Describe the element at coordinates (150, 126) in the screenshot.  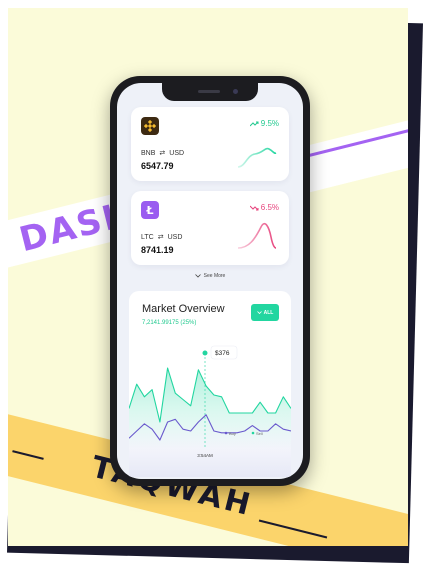
I see `binance-icon` at that location.